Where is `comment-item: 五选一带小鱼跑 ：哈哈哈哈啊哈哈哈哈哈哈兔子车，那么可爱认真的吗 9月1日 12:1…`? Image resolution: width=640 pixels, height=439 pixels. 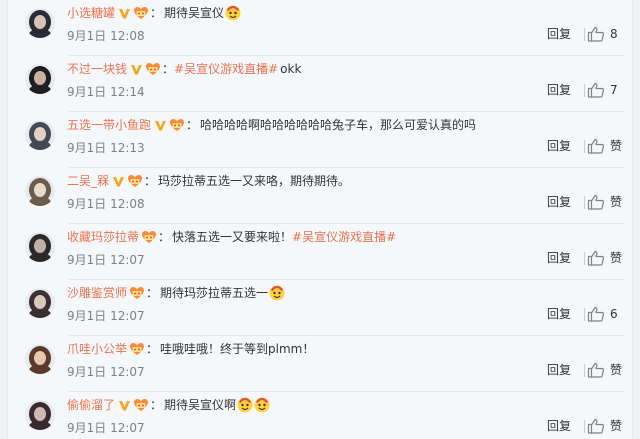 comment-item: 五选一带小鱼跑 ：哈哈哈哈啊哈哈哈哈哈哈兔子车，那么可爱认真的吗 9月1日 12:1… is located at coordinates (320, 140).